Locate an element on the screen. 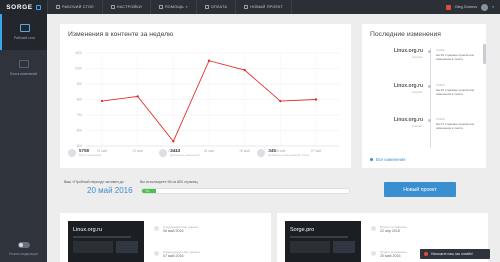  y-tick-label: 900 is located at coordinates (80, 84).